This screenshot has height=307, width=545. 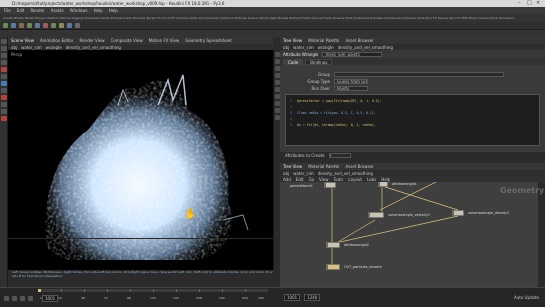 I want to click on tab-animation-editor: Animation Editor, so click(x=57, y=40).